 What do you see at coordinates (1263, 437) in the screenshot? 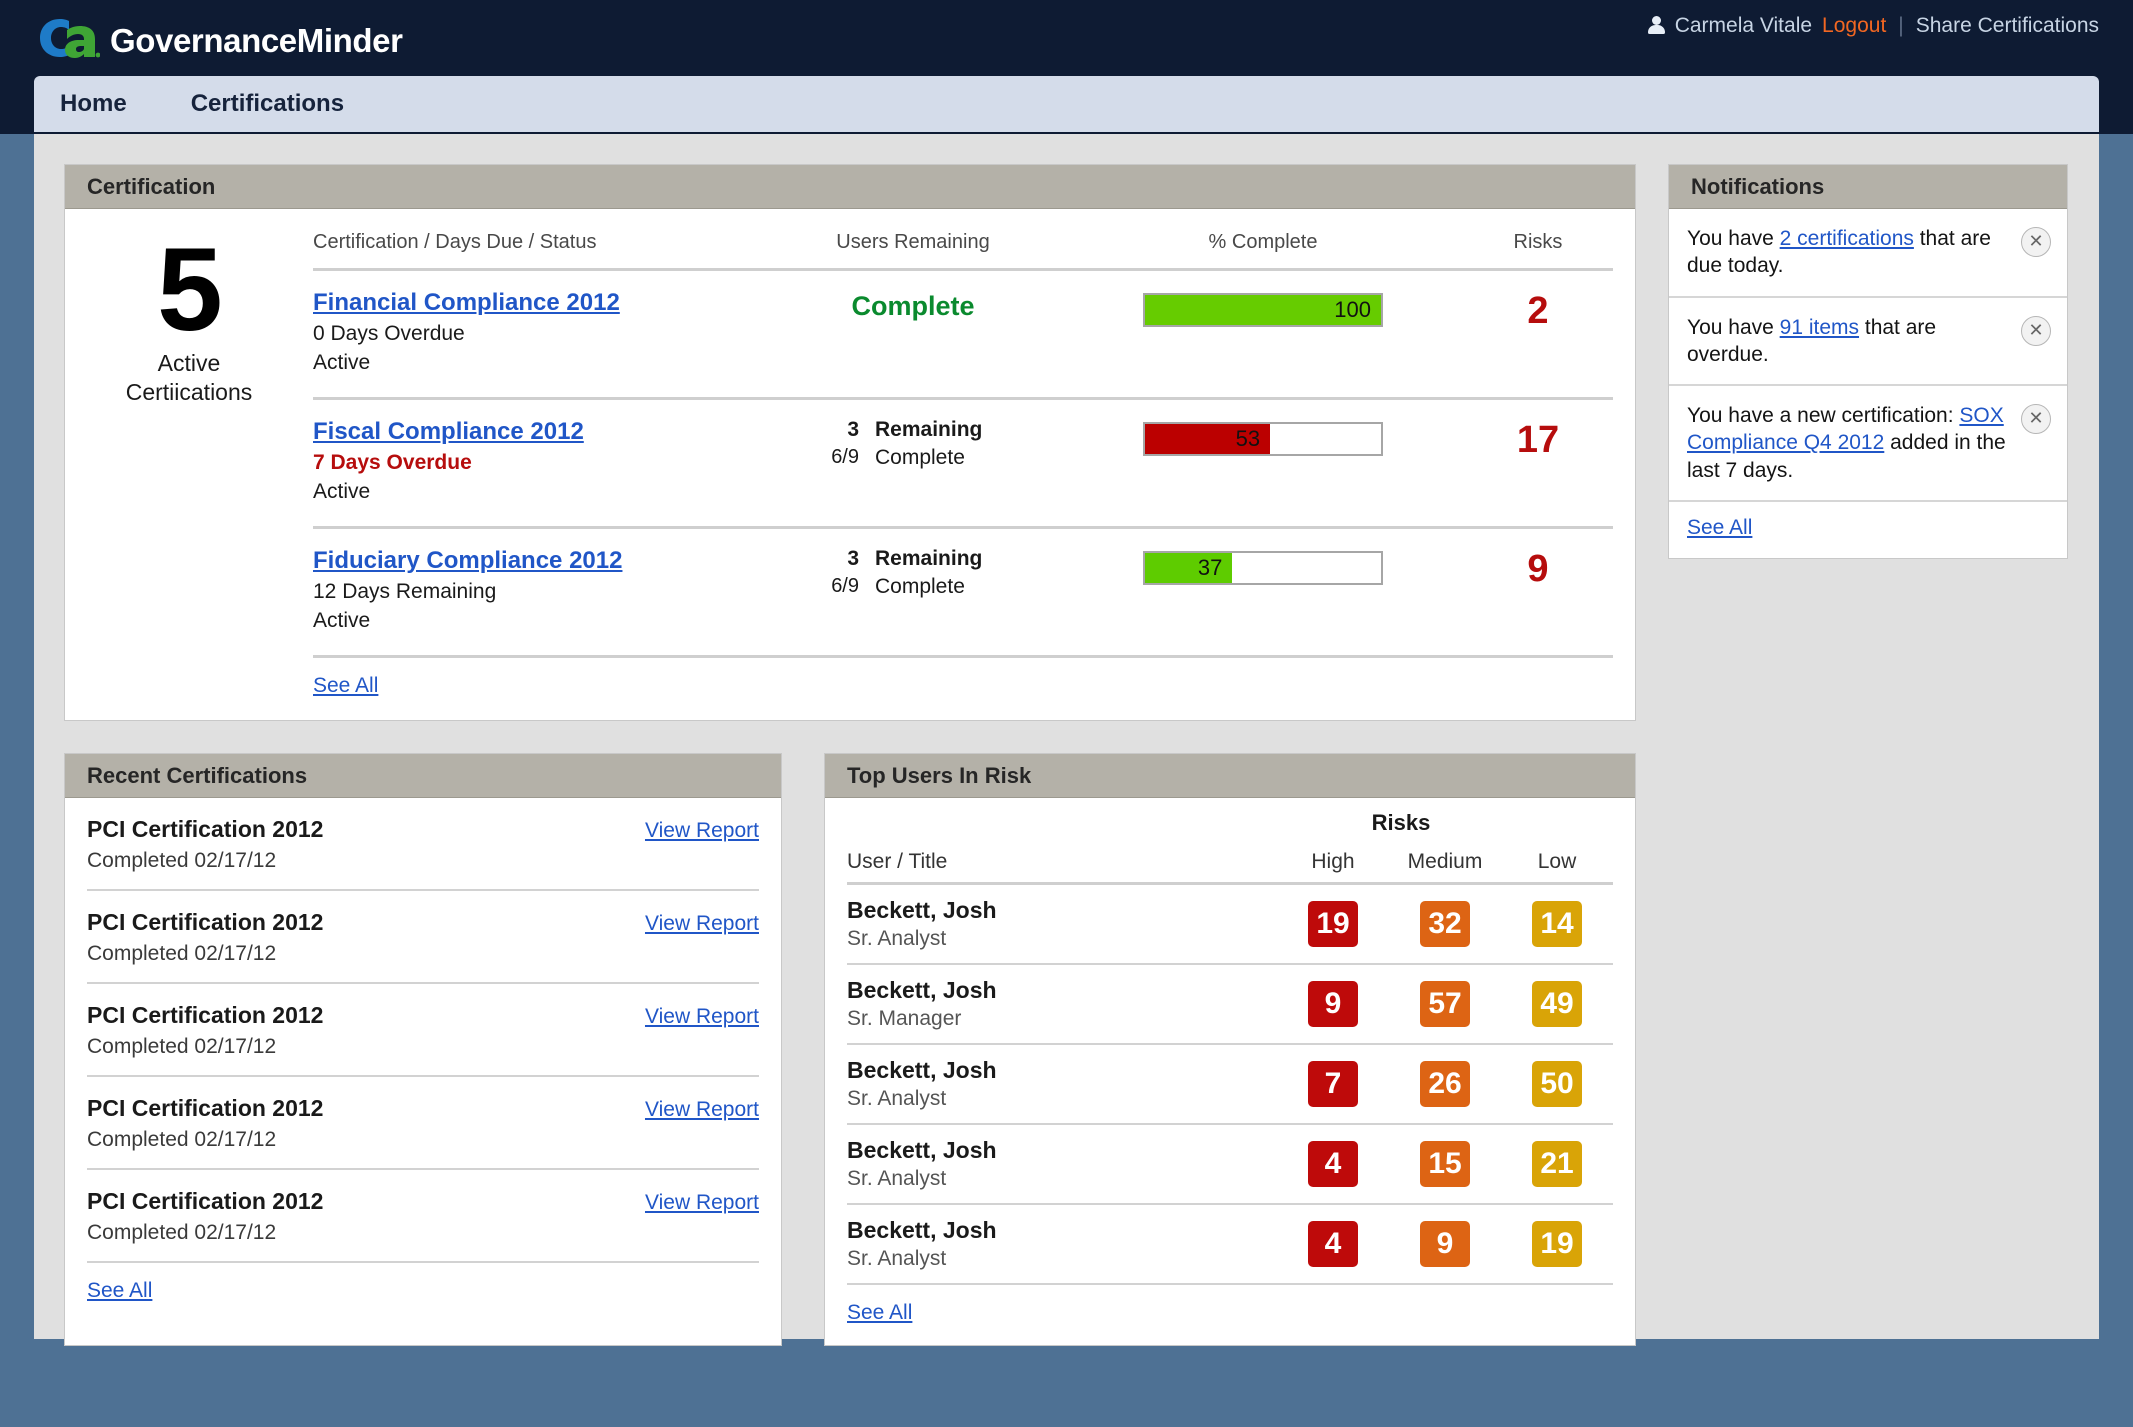
I see `percent-complete-cell: 53` at bounding box center [1263, 437].